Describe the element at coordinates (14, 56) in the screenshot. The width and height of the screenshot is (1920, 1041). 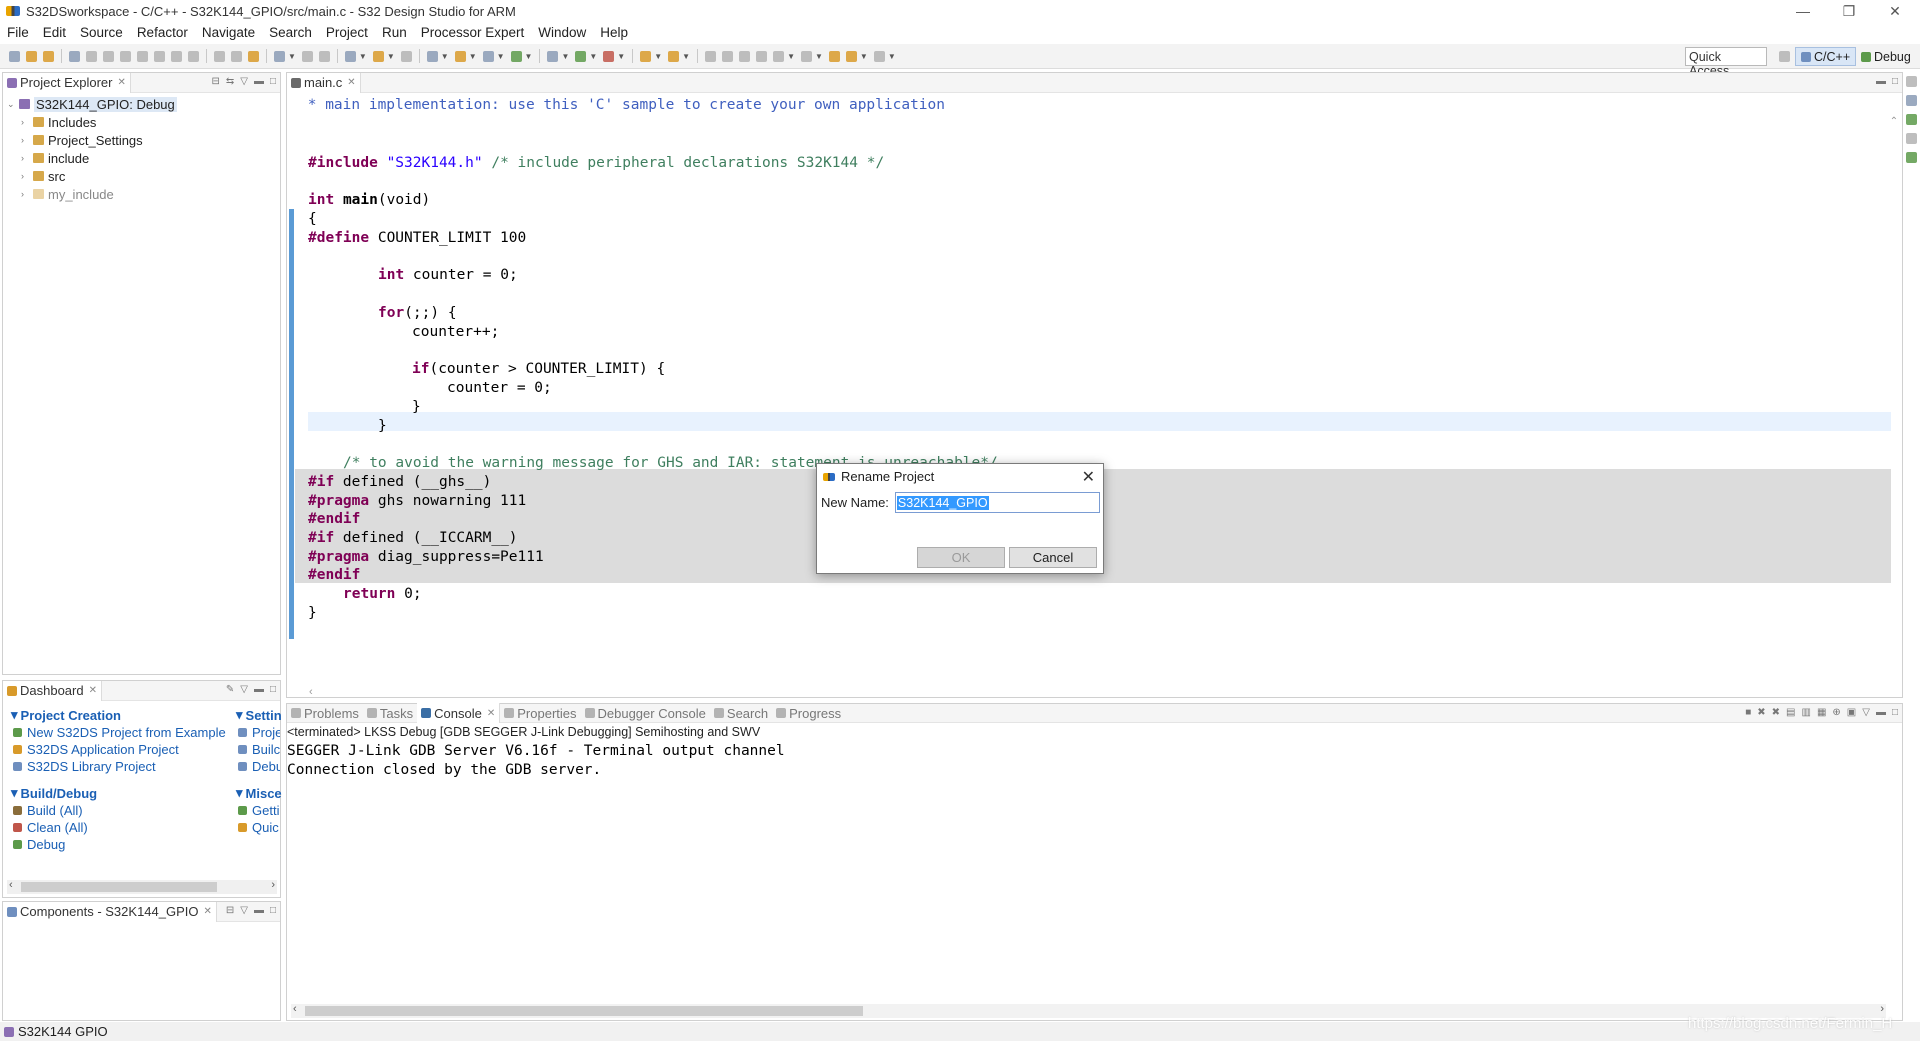
I see `new-icon` at that location.